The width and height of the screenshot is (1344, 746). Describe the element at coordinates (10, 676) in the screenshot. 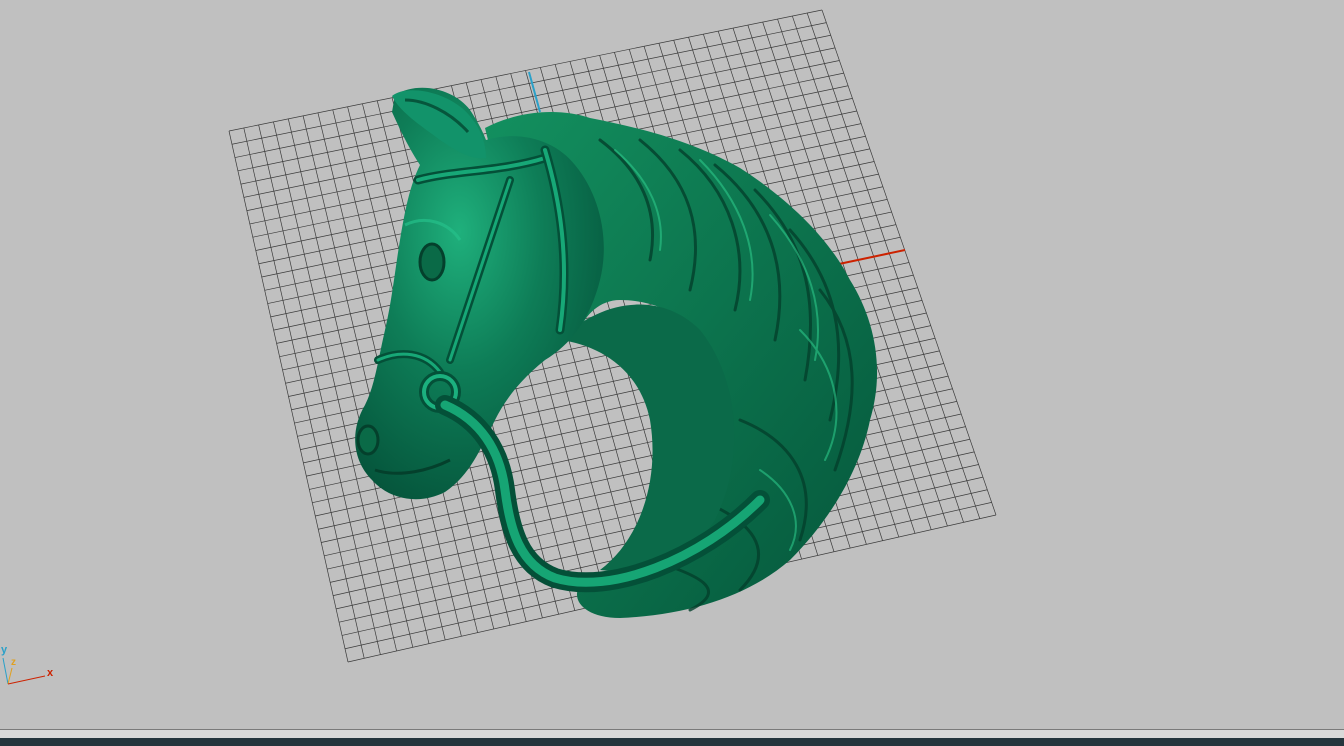

I see `gizmo-z-line` at that location.